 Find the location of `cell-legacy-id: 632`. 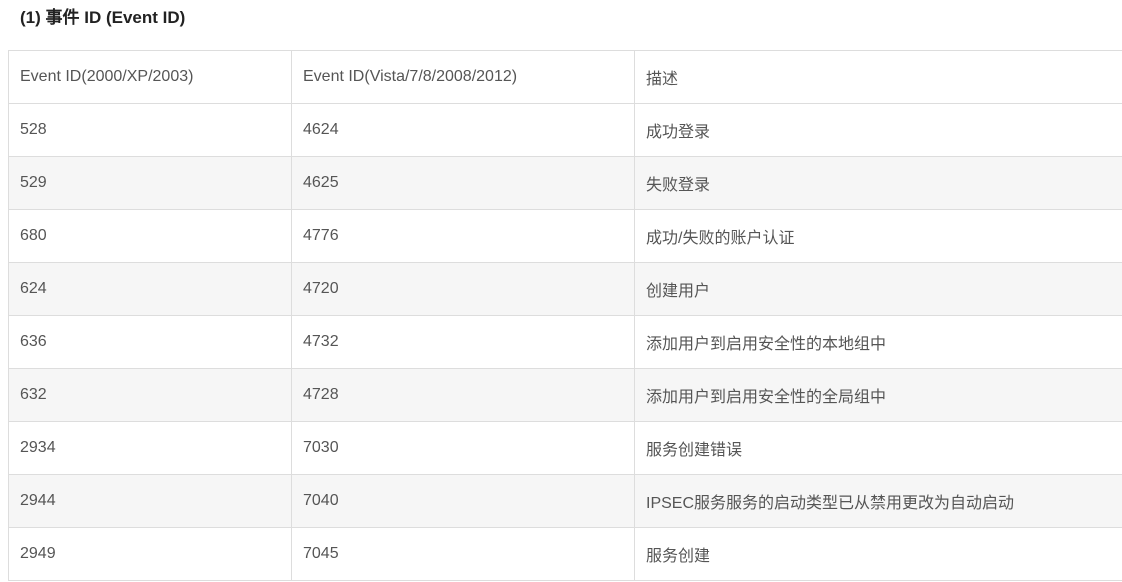

cell-legacy-id: 632 is located at coordinates (150, 395).